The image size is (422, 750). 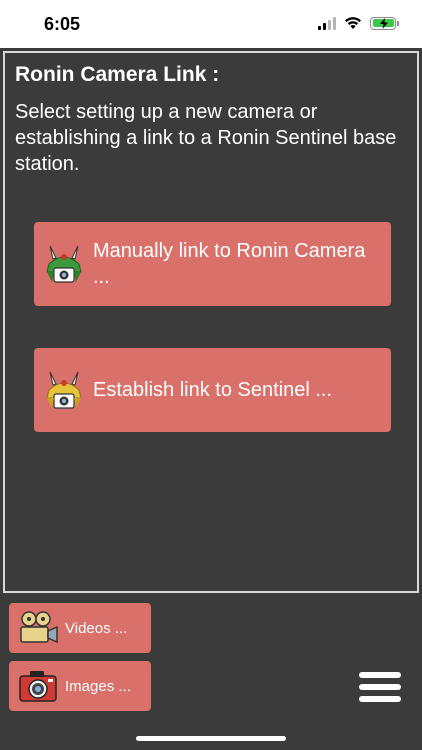 What do you see at coordinates (381, 688) in the screenshot?
I see `hamburger-menu-icon` at bounding box center [381, 688].